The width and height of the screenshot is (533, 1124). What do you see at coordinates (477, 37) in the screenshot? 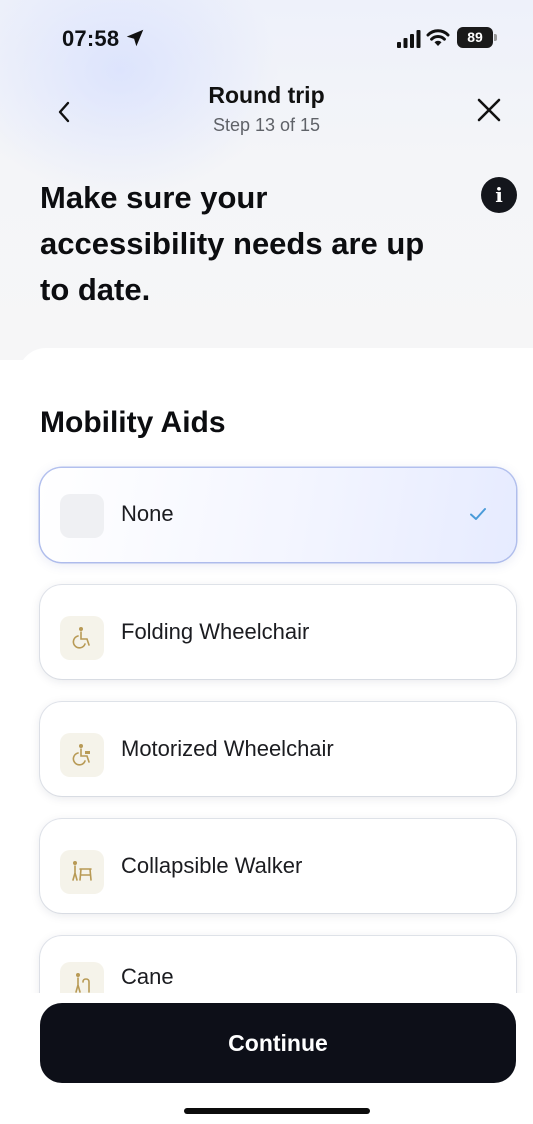
I see `battery-indicator: 89` at bounding box center [477, 37].